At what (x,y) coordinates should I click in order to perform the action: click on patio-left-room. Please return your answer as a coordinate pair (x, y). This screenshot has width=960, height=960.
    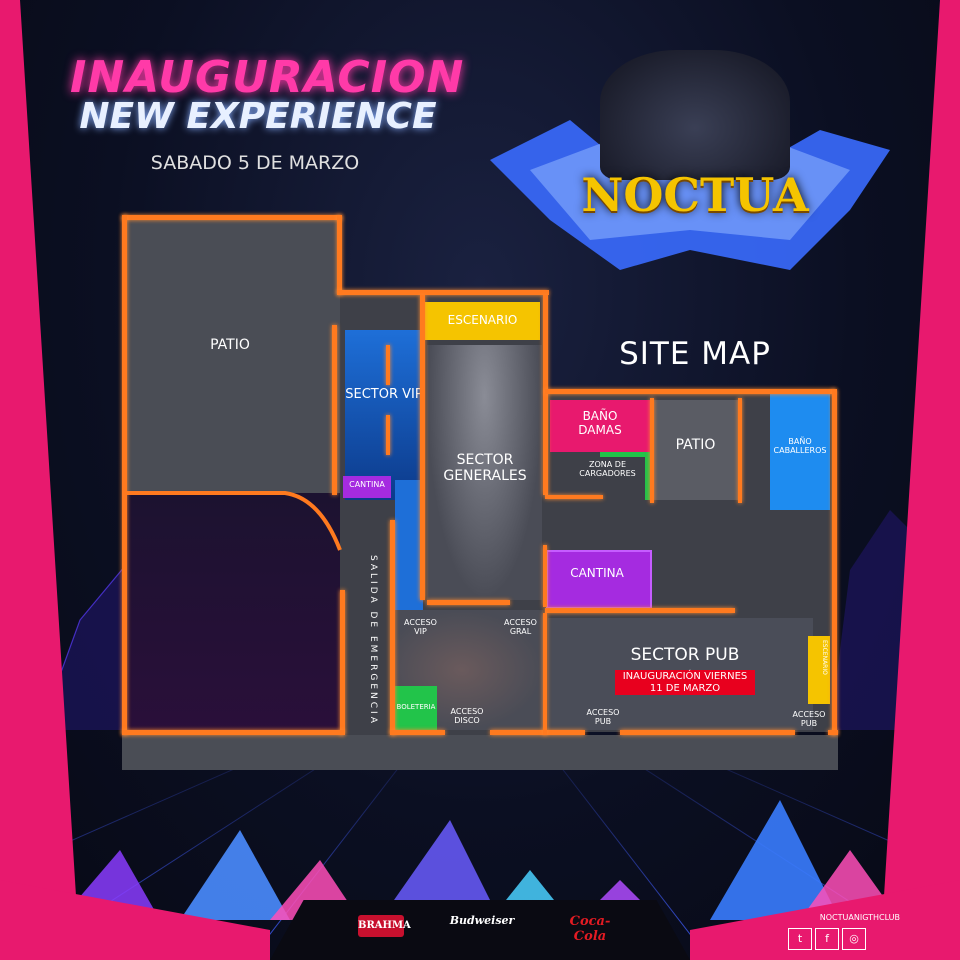
    Looking at the image, I should click on (232, 355).